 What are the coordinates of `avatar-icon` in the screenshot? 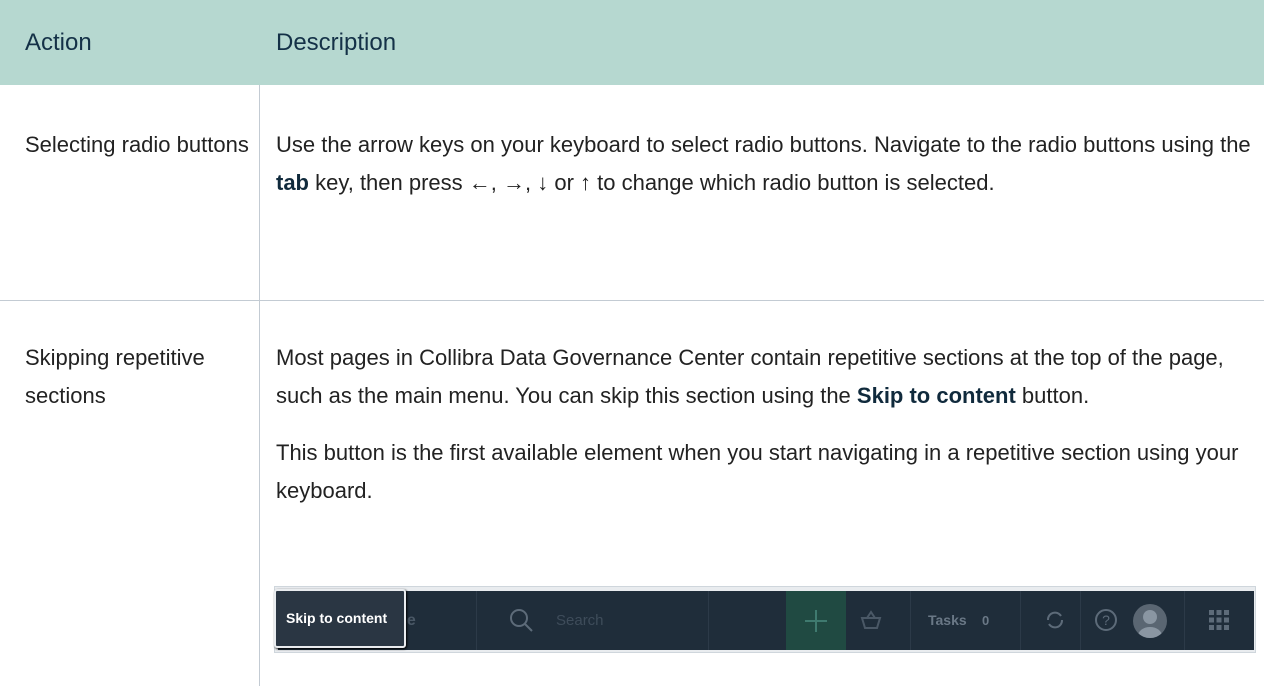 It's located at (1150, 624).